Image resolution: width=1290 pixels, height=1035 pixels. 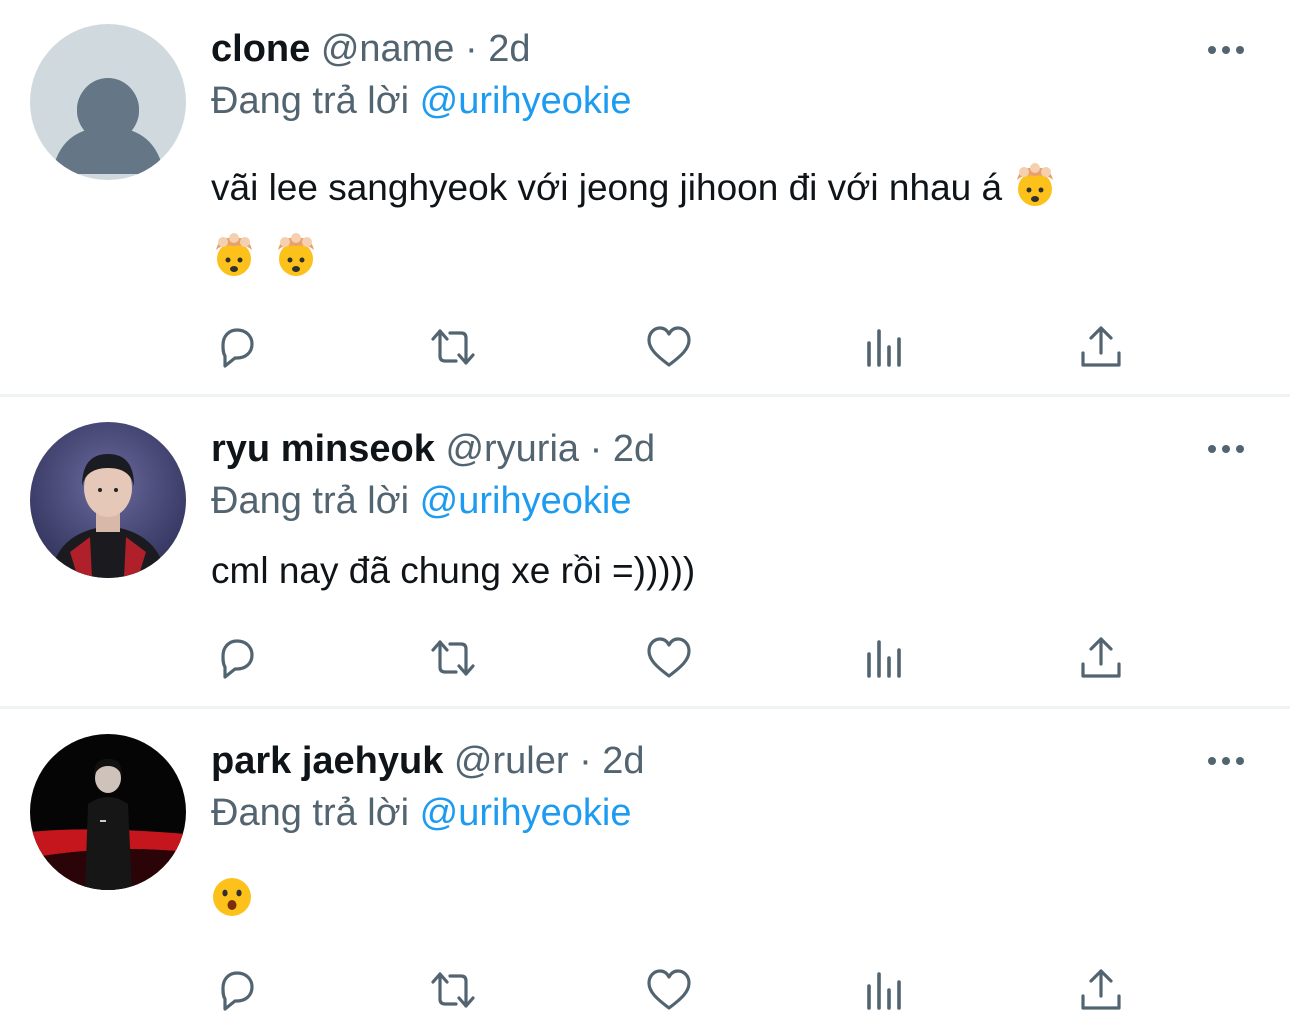 I want to click on display-name: ryu minseok, so click(x=323, y=449).